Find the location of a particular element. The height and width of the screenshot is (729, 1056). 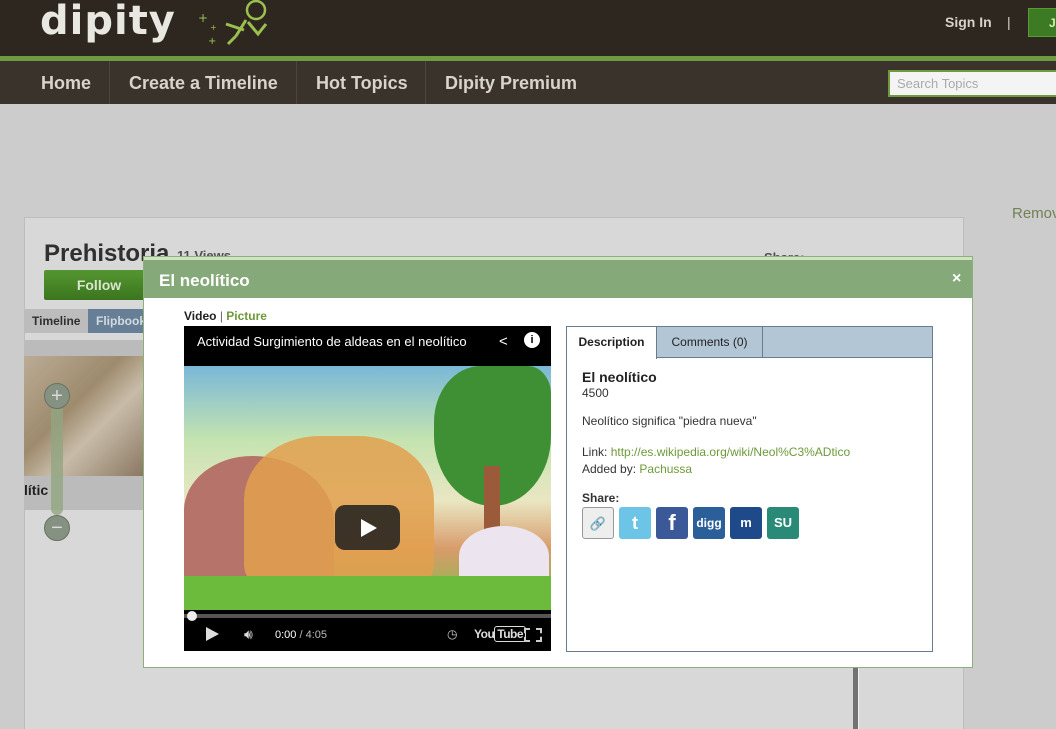

nav-home: Home is located at coordinates (66, 82).